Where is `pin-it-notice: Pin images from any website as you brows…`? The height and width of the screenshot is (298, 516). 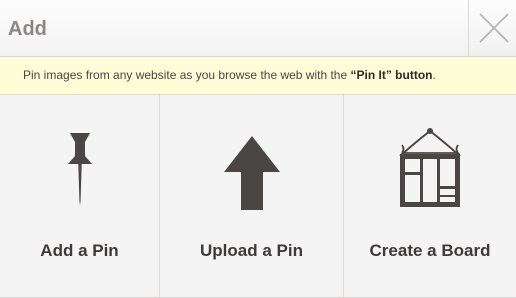
pin-it-notice: Pin images from any website as you brows… is located at coordinates (258, 76).